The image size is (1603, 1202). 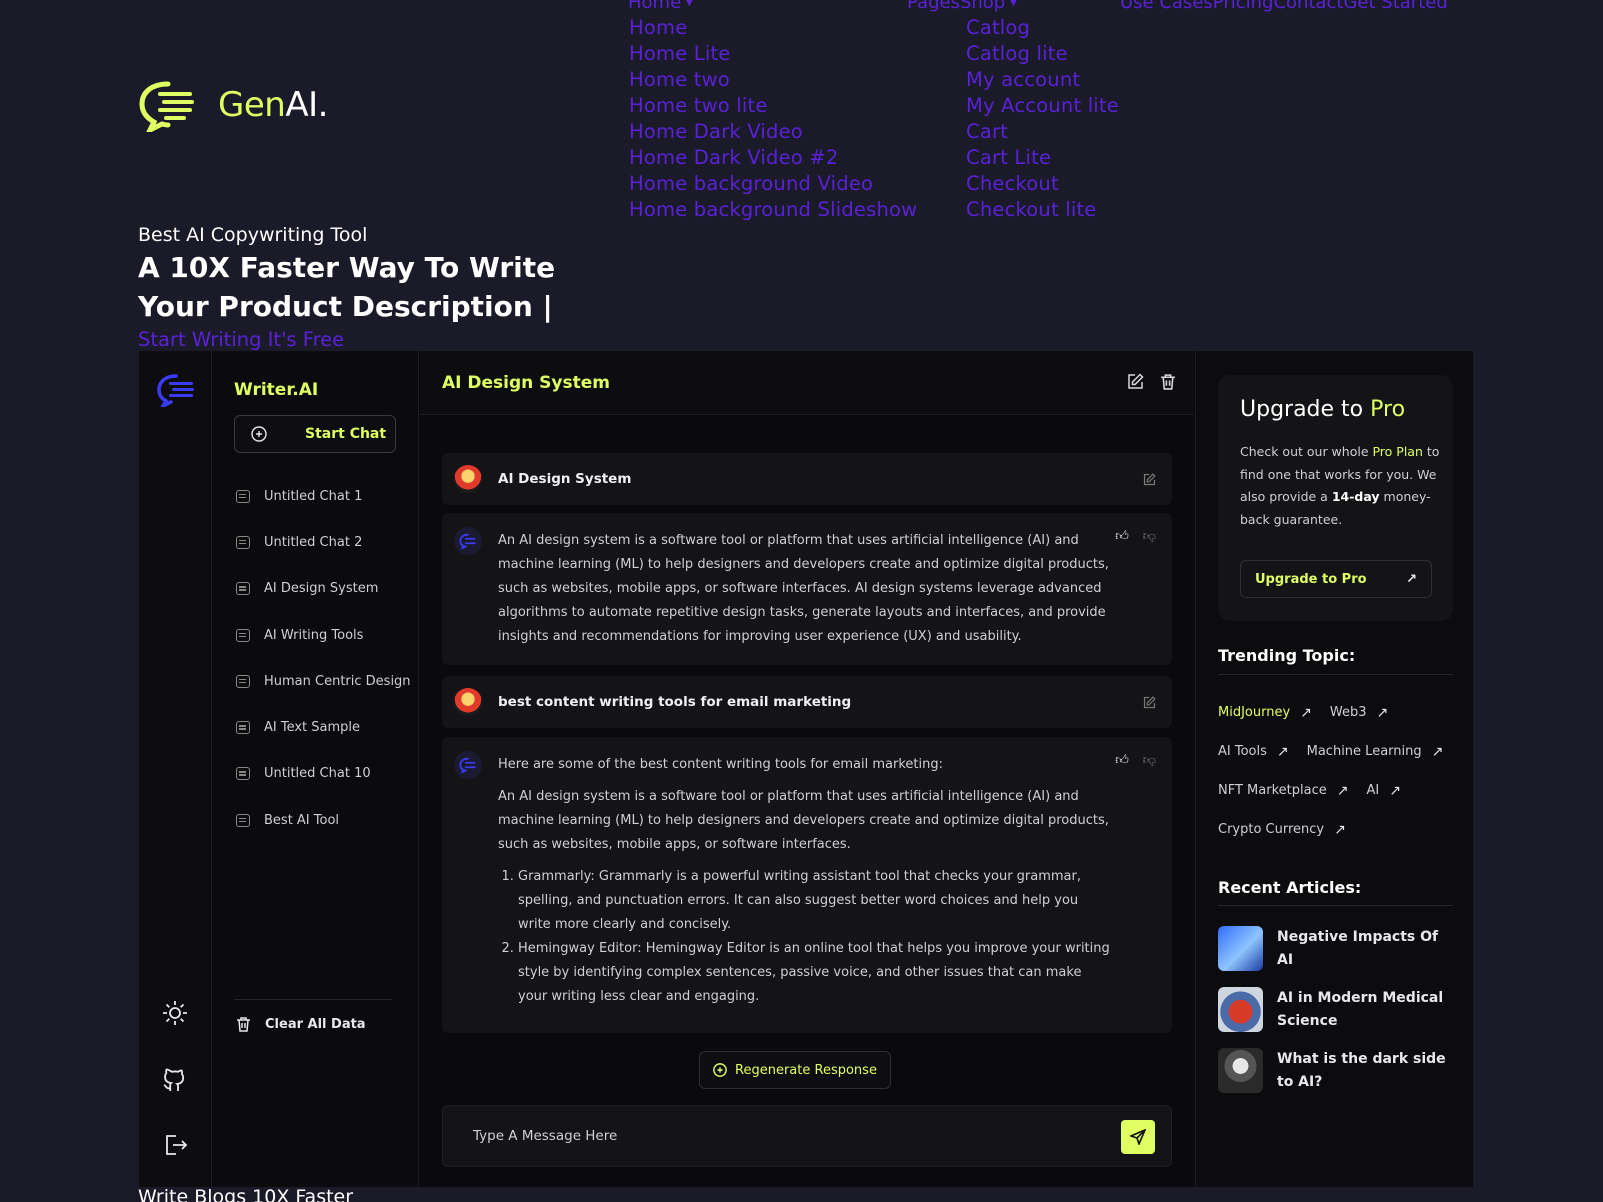 What do you see at coordinates (1282, 830) in the screenshot?
I see `trending-tag: Crypto Currency ↗` at bounding box center [1282, 830].